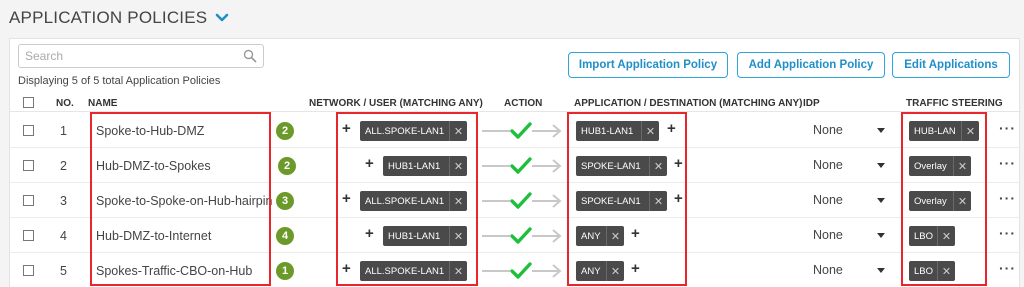 This screenshot has width=1024, height=287. Describe the element at coordinates (285, 236) in the screenshot. I see `step-badge: 4` at that location.